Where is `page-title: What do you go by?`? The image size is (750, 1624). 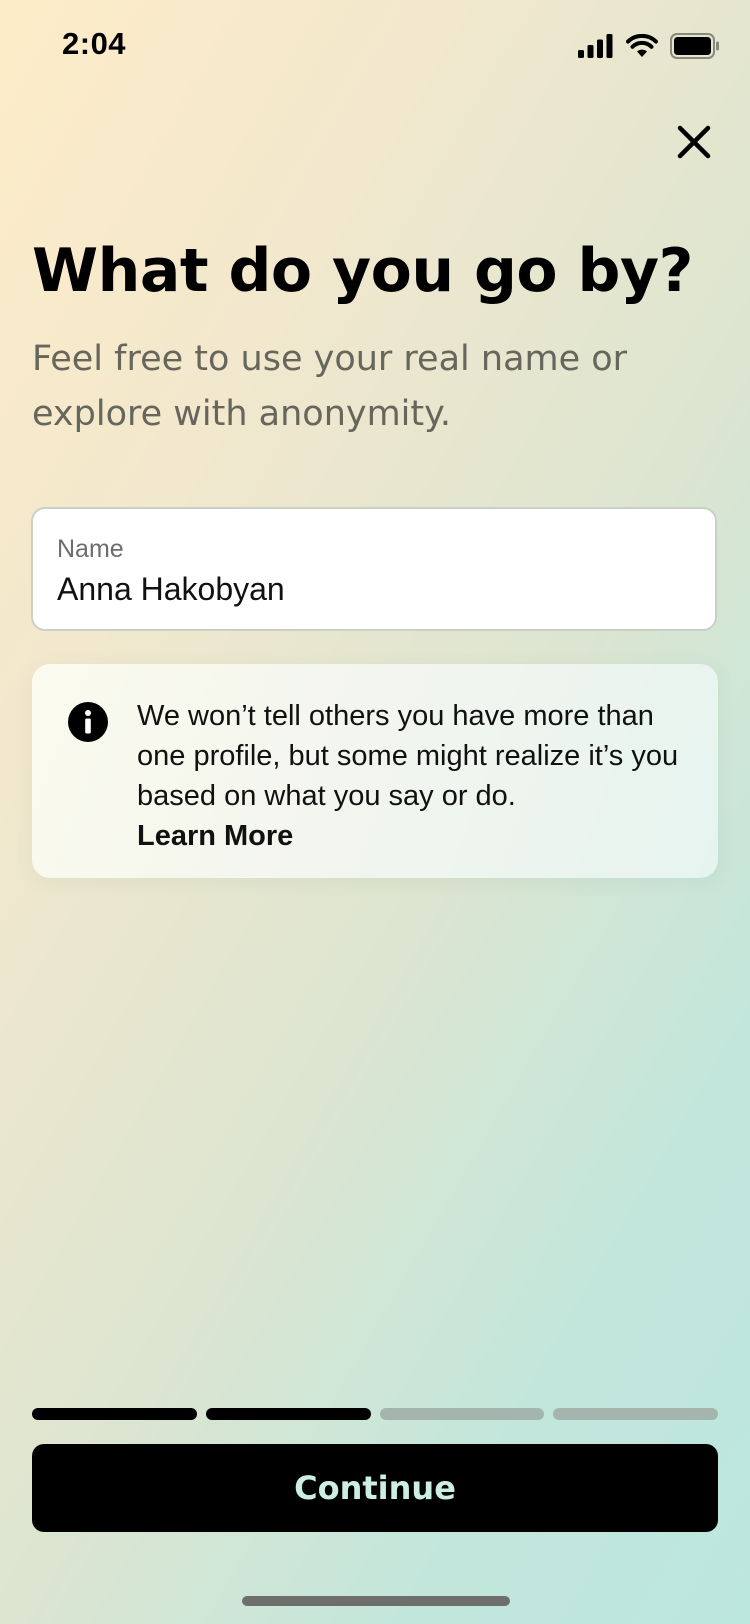
page-title: What do you go by? is located at coordinates (362, 271).